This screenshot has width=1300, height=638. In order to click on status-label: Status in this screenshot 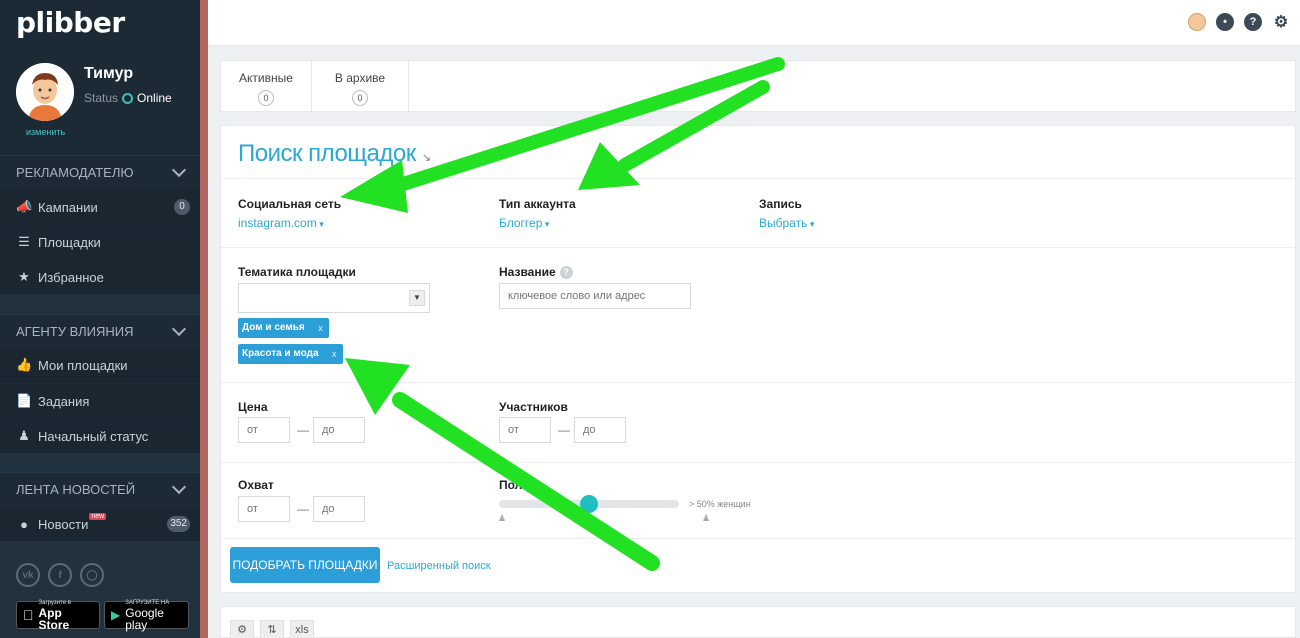, I will do `click(101, 98)`.